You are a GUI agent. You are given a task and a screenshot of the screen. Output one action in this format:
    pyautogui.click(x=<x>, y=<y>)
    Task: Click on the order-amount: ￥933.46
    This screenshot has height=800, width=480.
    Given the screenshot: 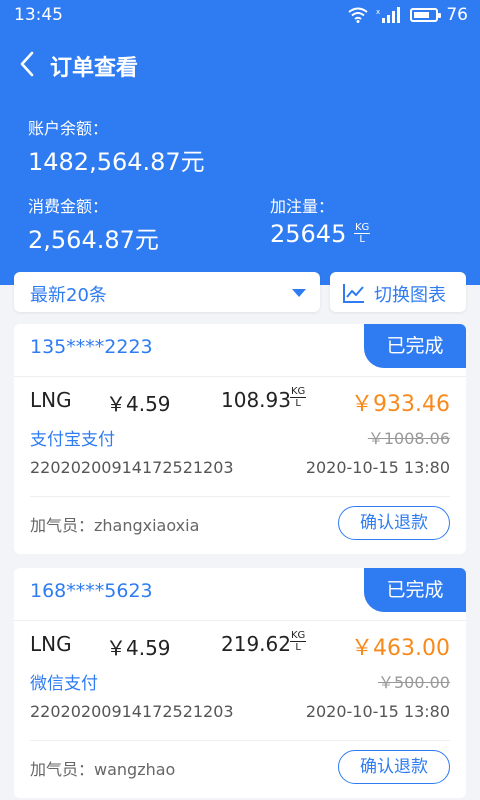 What is the action you would take?
    pyautogui.click(x=400, y=404)
    